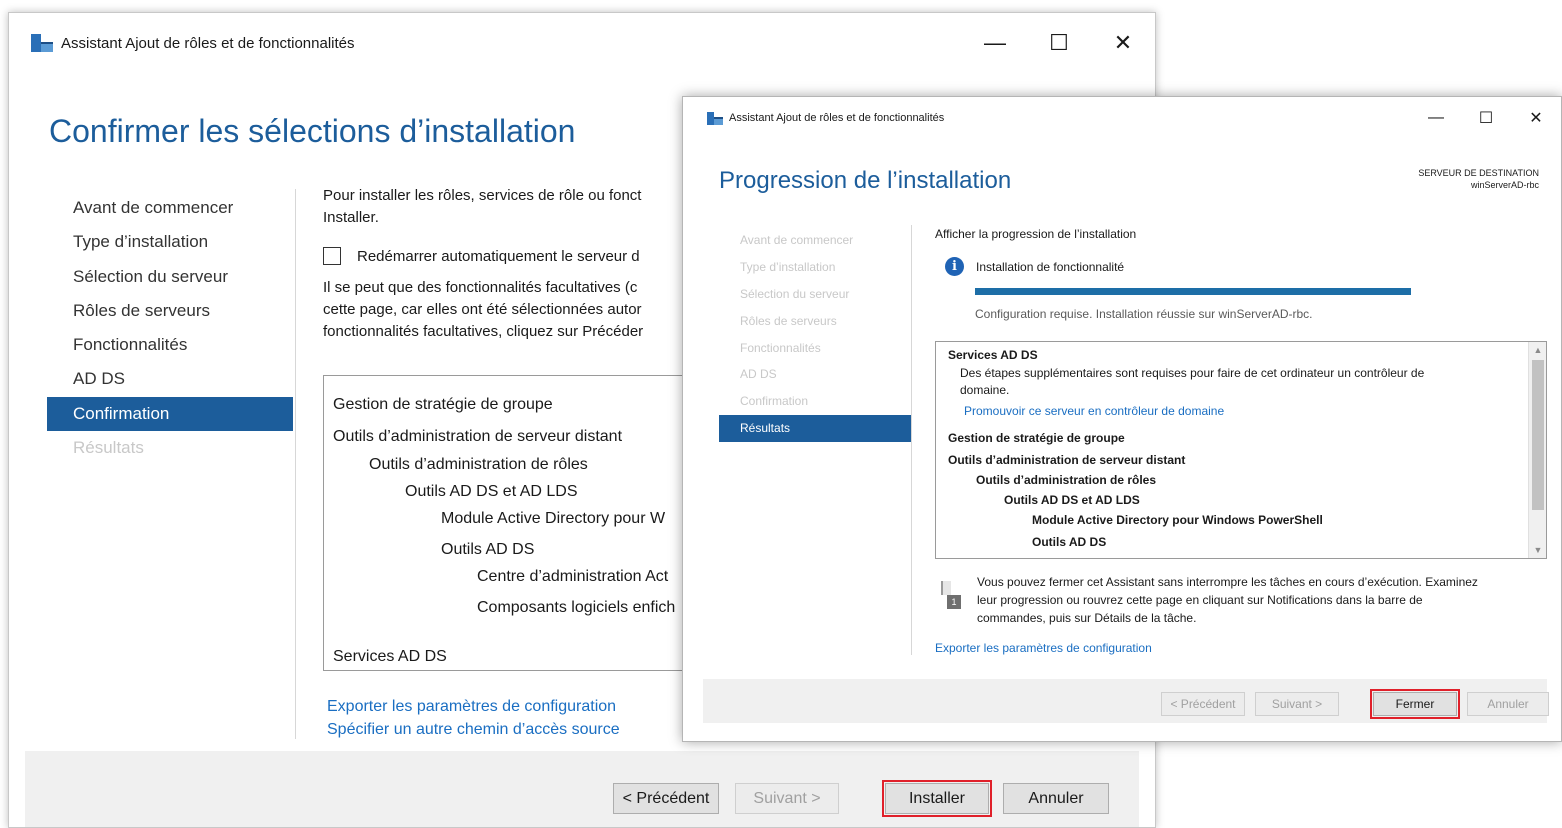 This screenshot has height=828, width=1562. Describe the element at coordinates (954, 266) in the screenshot. I see `info-icon: i` at that location.